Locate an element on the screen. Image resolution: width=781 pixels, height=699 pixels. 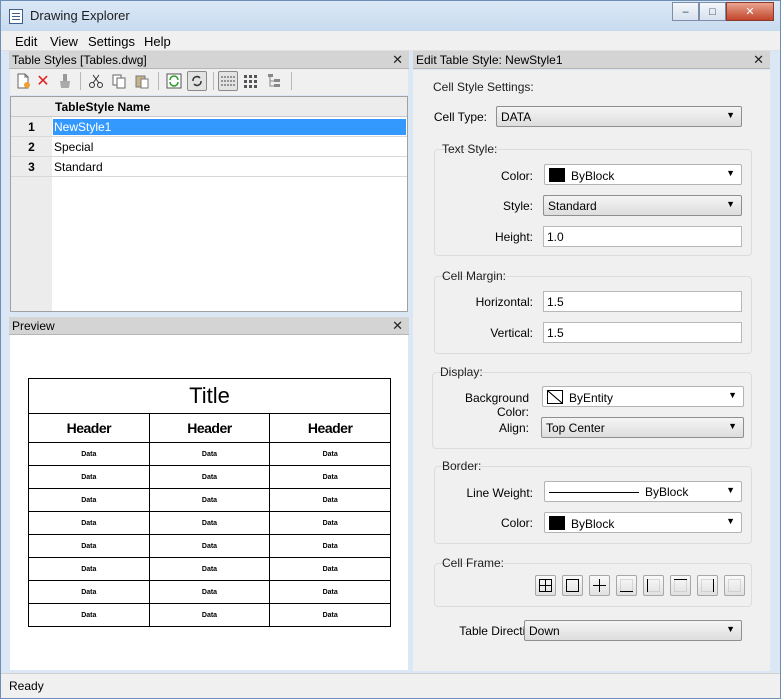
status-text: Ready is located at coordinates (26, 686).